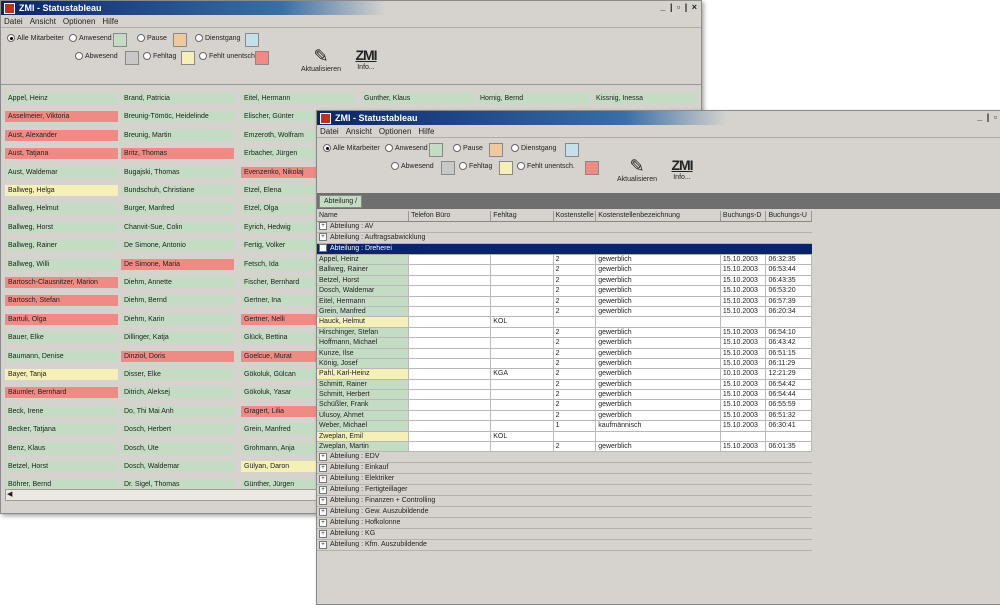 This screenshot has height=605, width=1000. What do you see at coordinates (177, 172) in the screenshot?
I see `employee-tile: Bugajski, Thomas` at bounding box center [177, 172].